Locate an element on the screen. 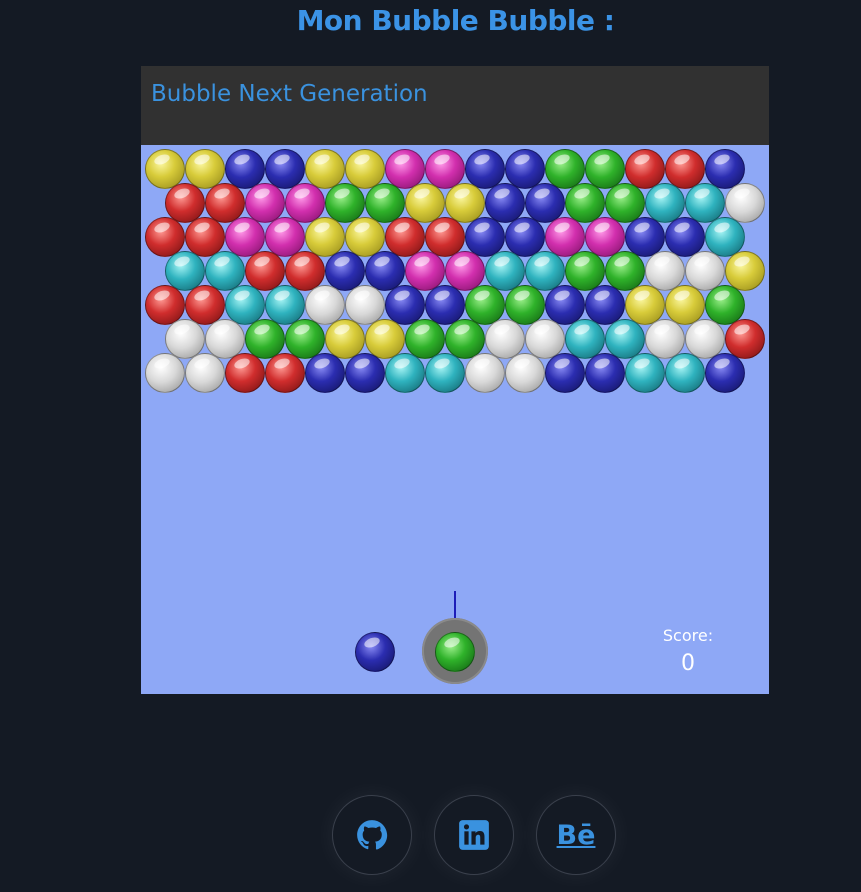 This screenshot has width=861, height=892. github-link is located at coordinates (372, 835).